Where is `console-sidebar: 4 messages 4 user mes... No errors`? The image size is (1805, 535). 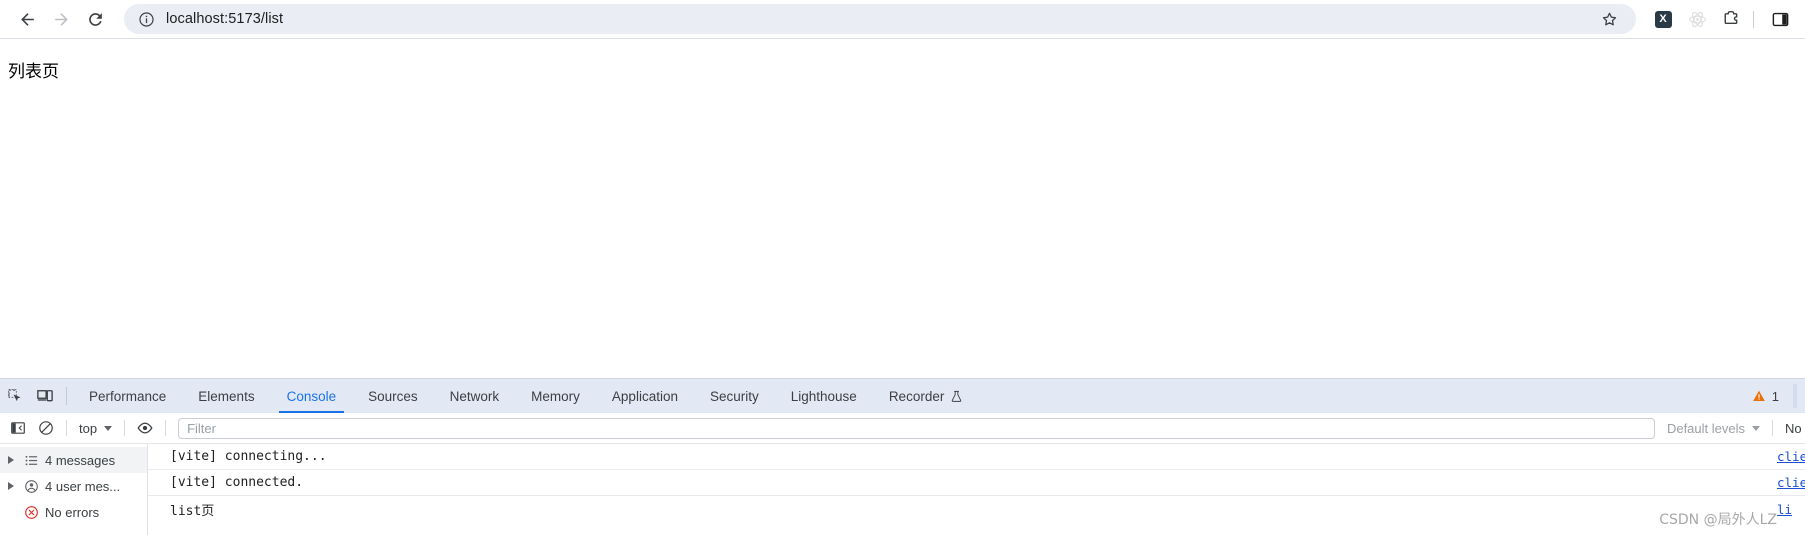
console-sidebar: 4 messages 4 user mes... No errors is located at coordinates (74, 489).